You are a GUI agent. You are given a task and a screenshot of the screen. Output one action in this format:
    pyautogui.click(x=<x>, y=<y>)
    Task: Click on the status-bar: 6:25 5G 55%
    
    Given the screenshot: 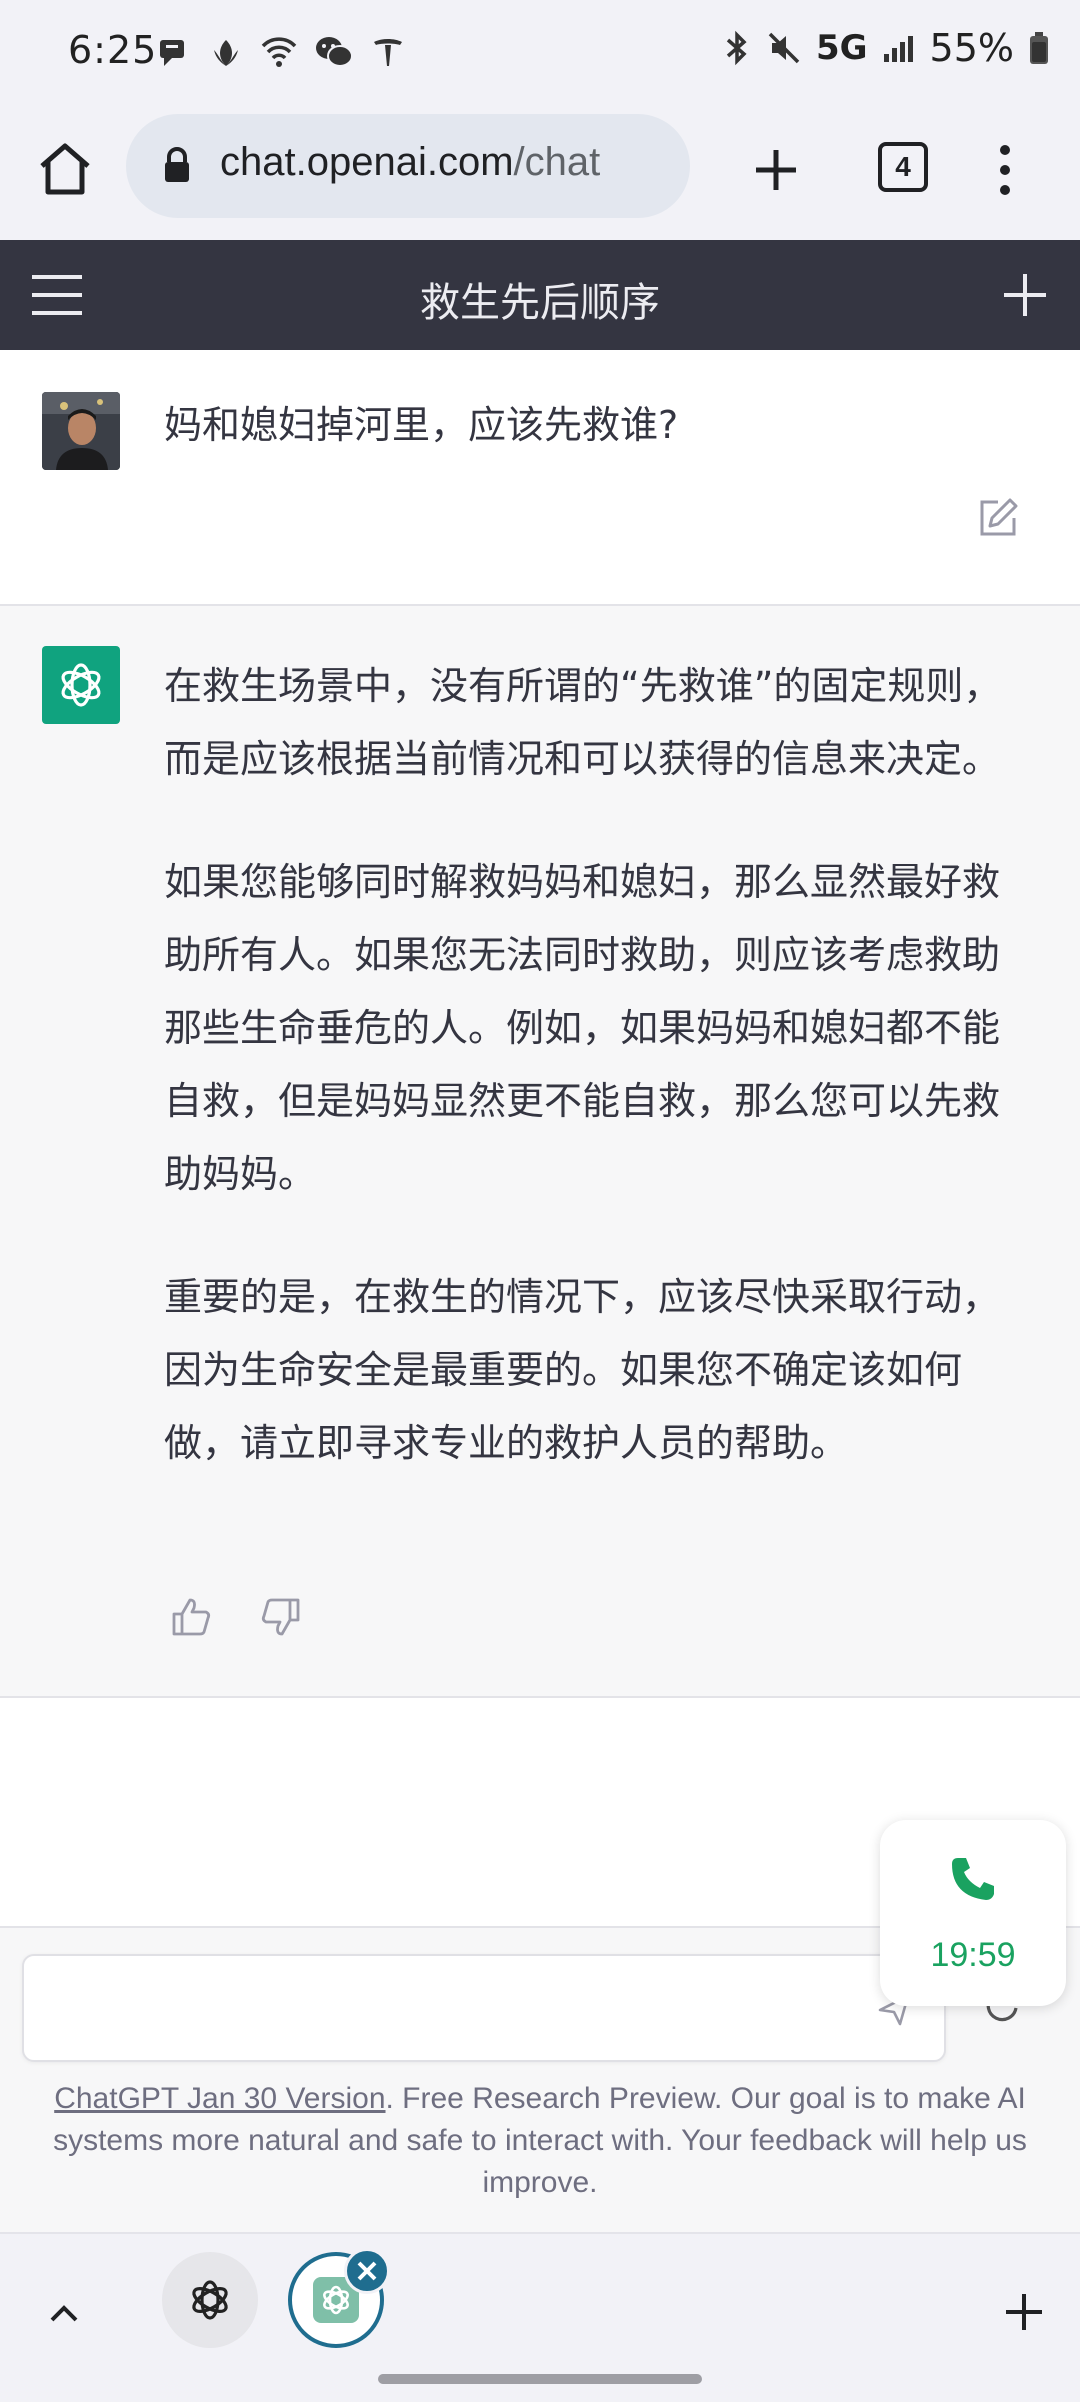 What is the action you would take?
    pyautogui.click(x=540, y=54)
    